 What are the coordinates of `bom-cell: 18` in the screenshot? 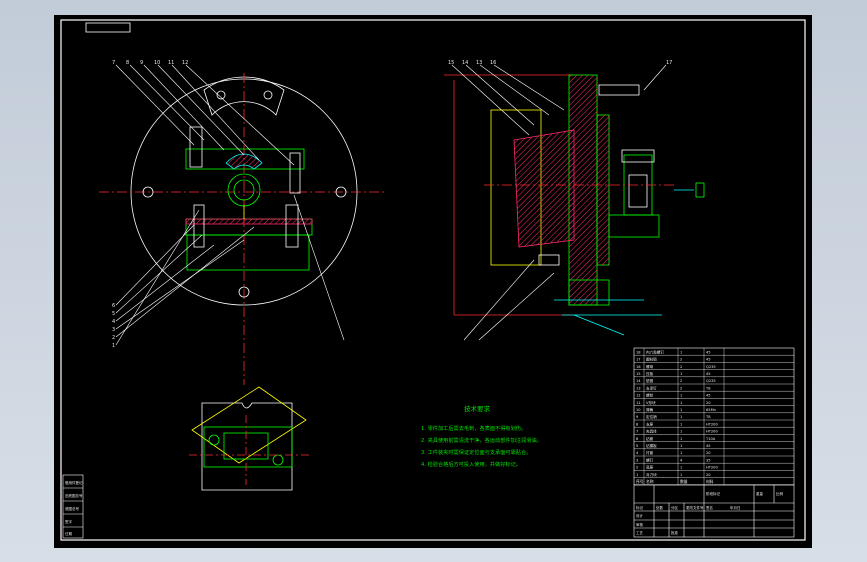 It's located at (638, 352).